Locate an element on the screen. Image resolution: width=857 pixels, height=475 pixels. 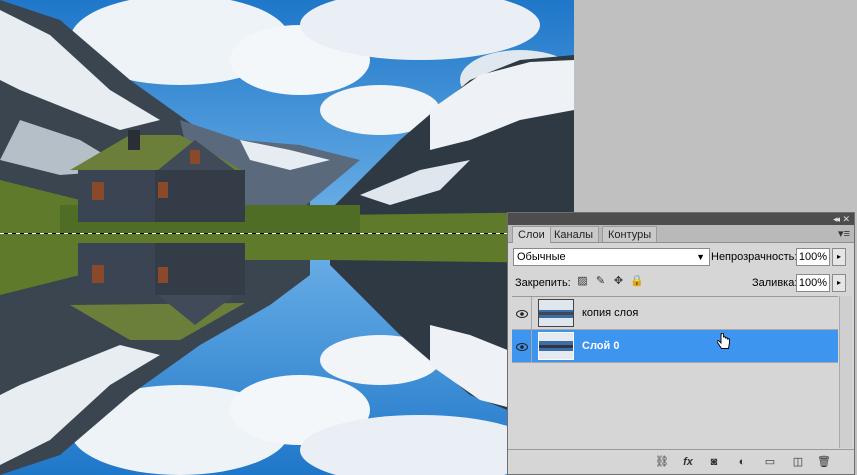
chevron-down-icon: ▼ is located at coordinates (700, 257).